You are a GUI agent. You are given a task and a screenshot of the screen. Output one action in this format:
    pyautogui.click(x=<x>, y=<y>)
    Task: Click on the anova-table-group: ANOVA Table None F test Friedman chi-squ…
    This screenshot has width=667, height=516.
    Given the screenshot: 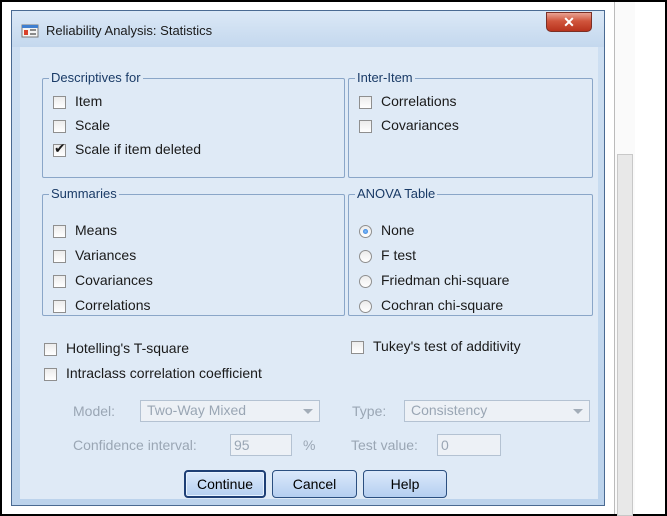 What is the action you would take?
    pyautogui.click(x=470, y=251)
    